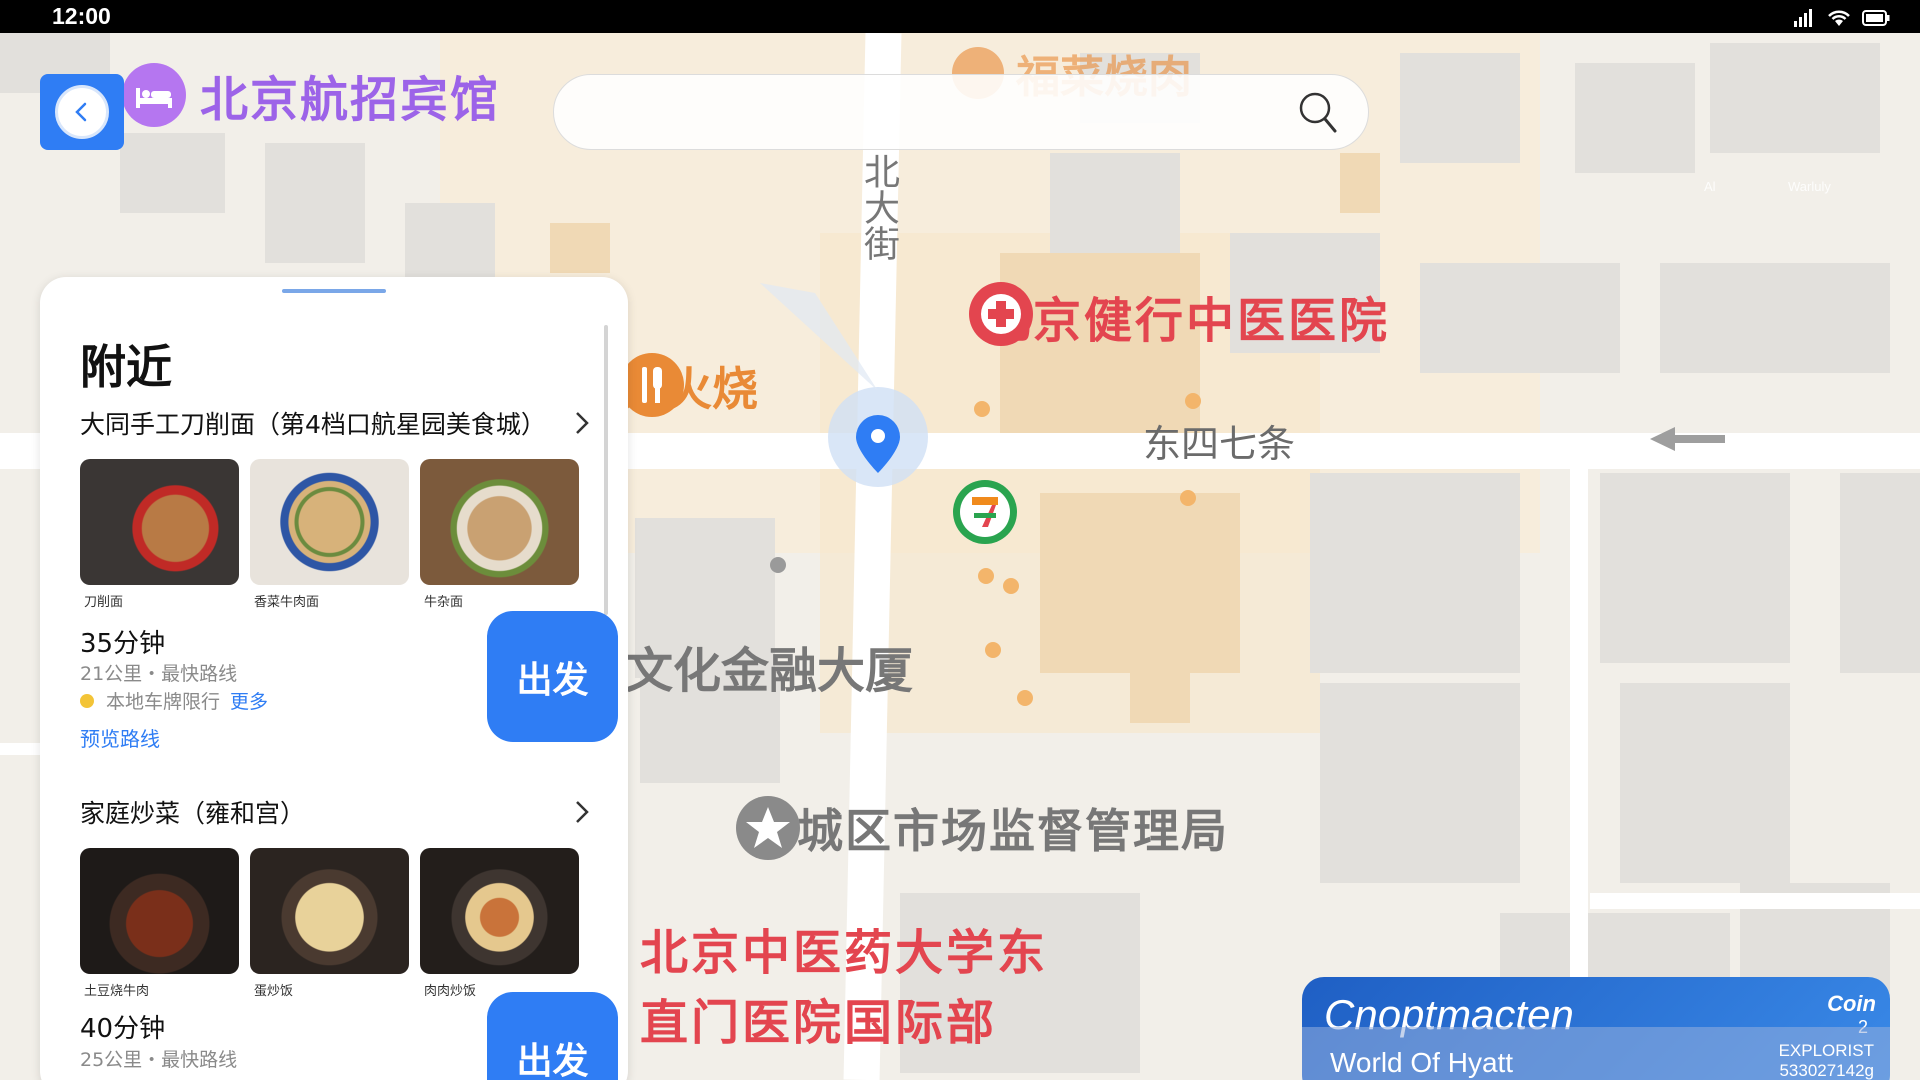  What do you see at coordinates (126, 367) in the screenshot?
I see `panel-title: 附近` at bounding box center [126, 367].